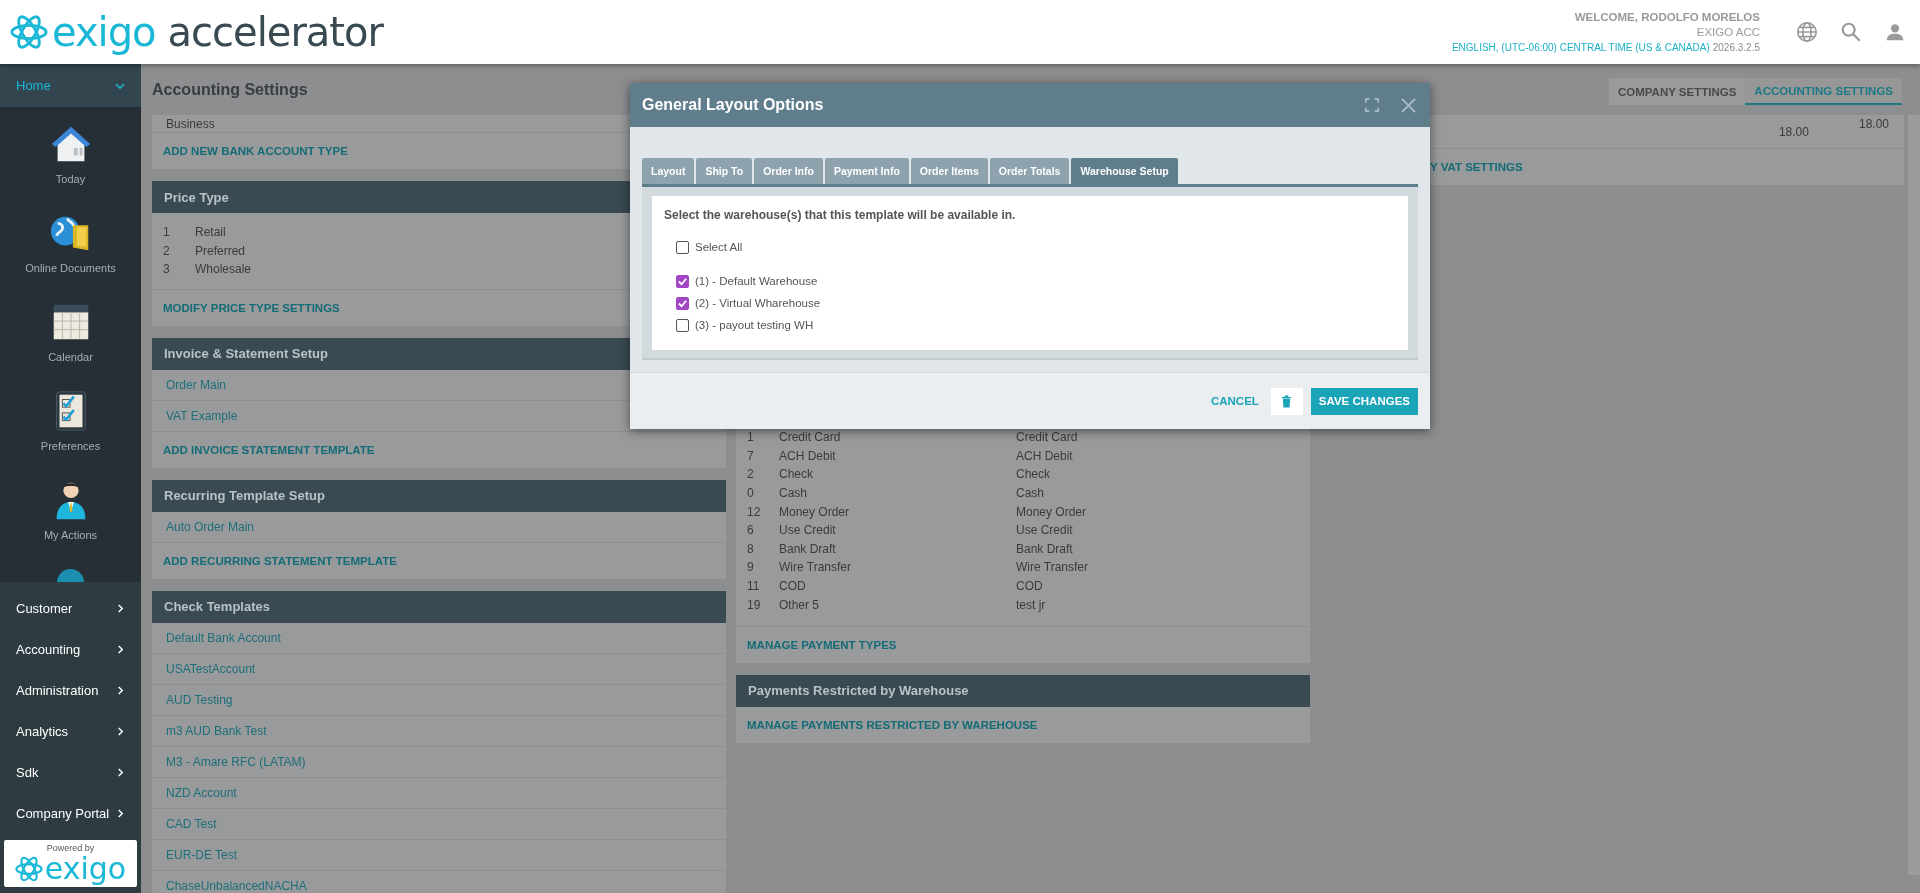  Describe the element at coordinates (1677, 91) in the screenshot. I see `settings-tab: COMPANY SETTINGS` at that location.